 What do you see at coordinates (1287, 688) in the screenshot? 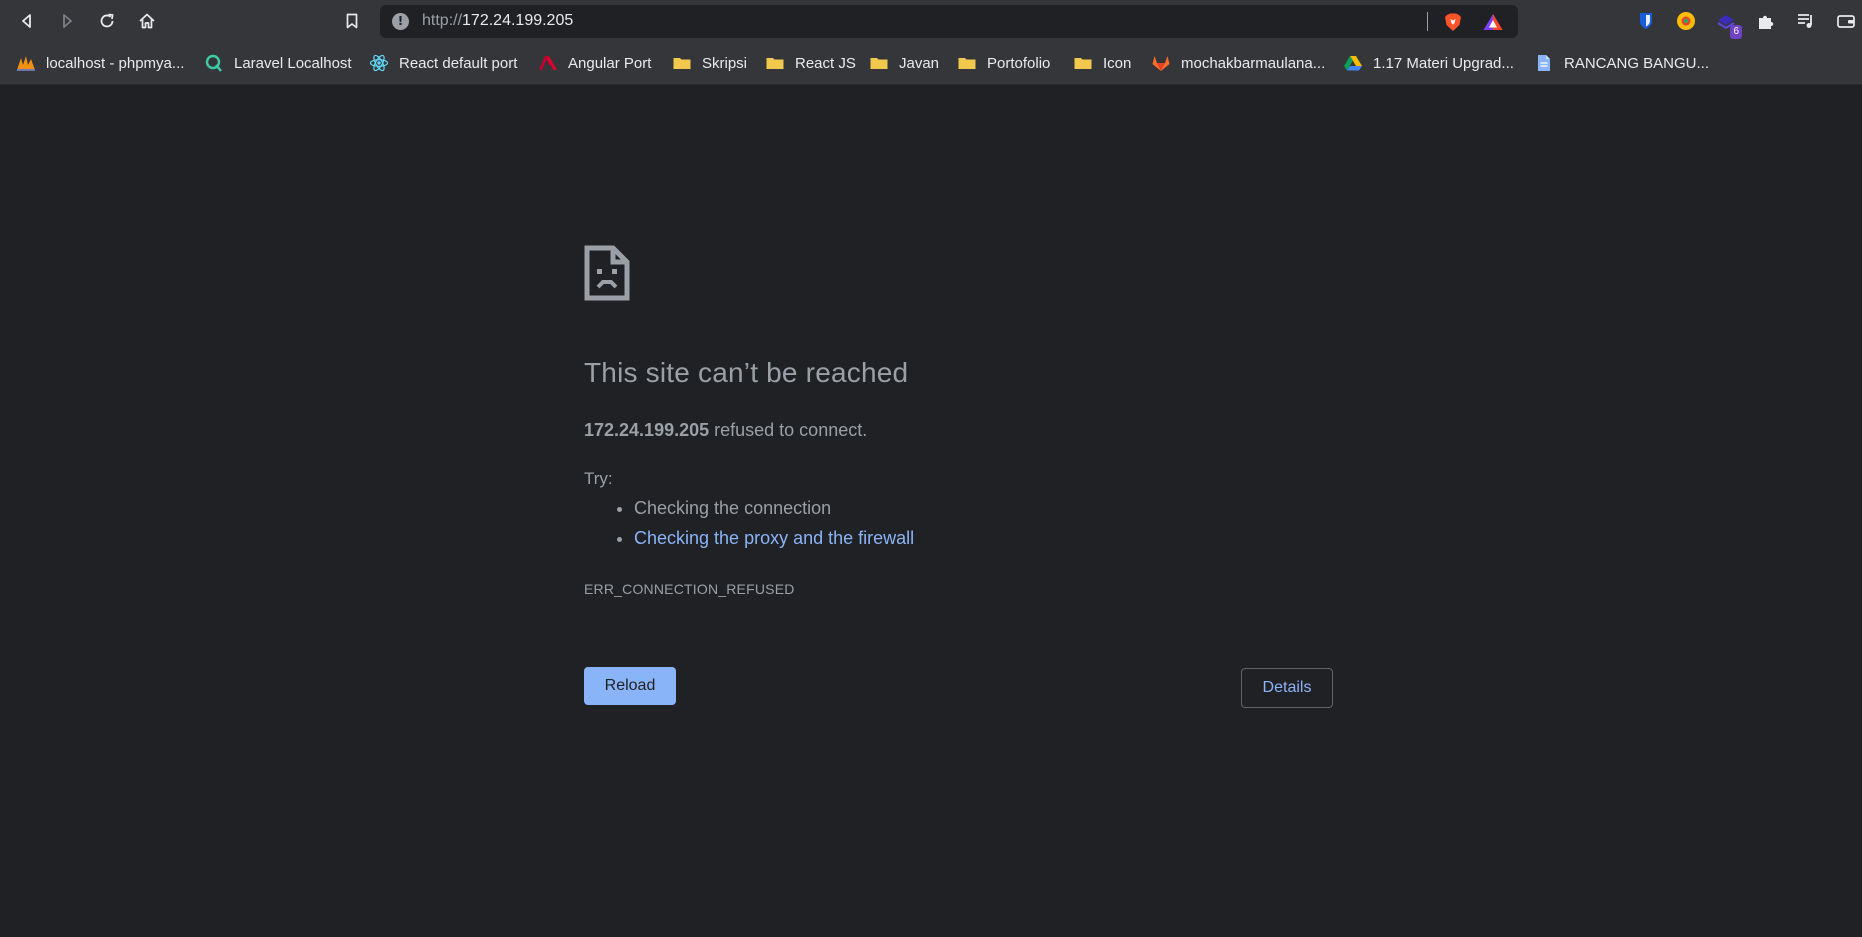
I see `details-button: Details` at bounding box center [1287, 688].